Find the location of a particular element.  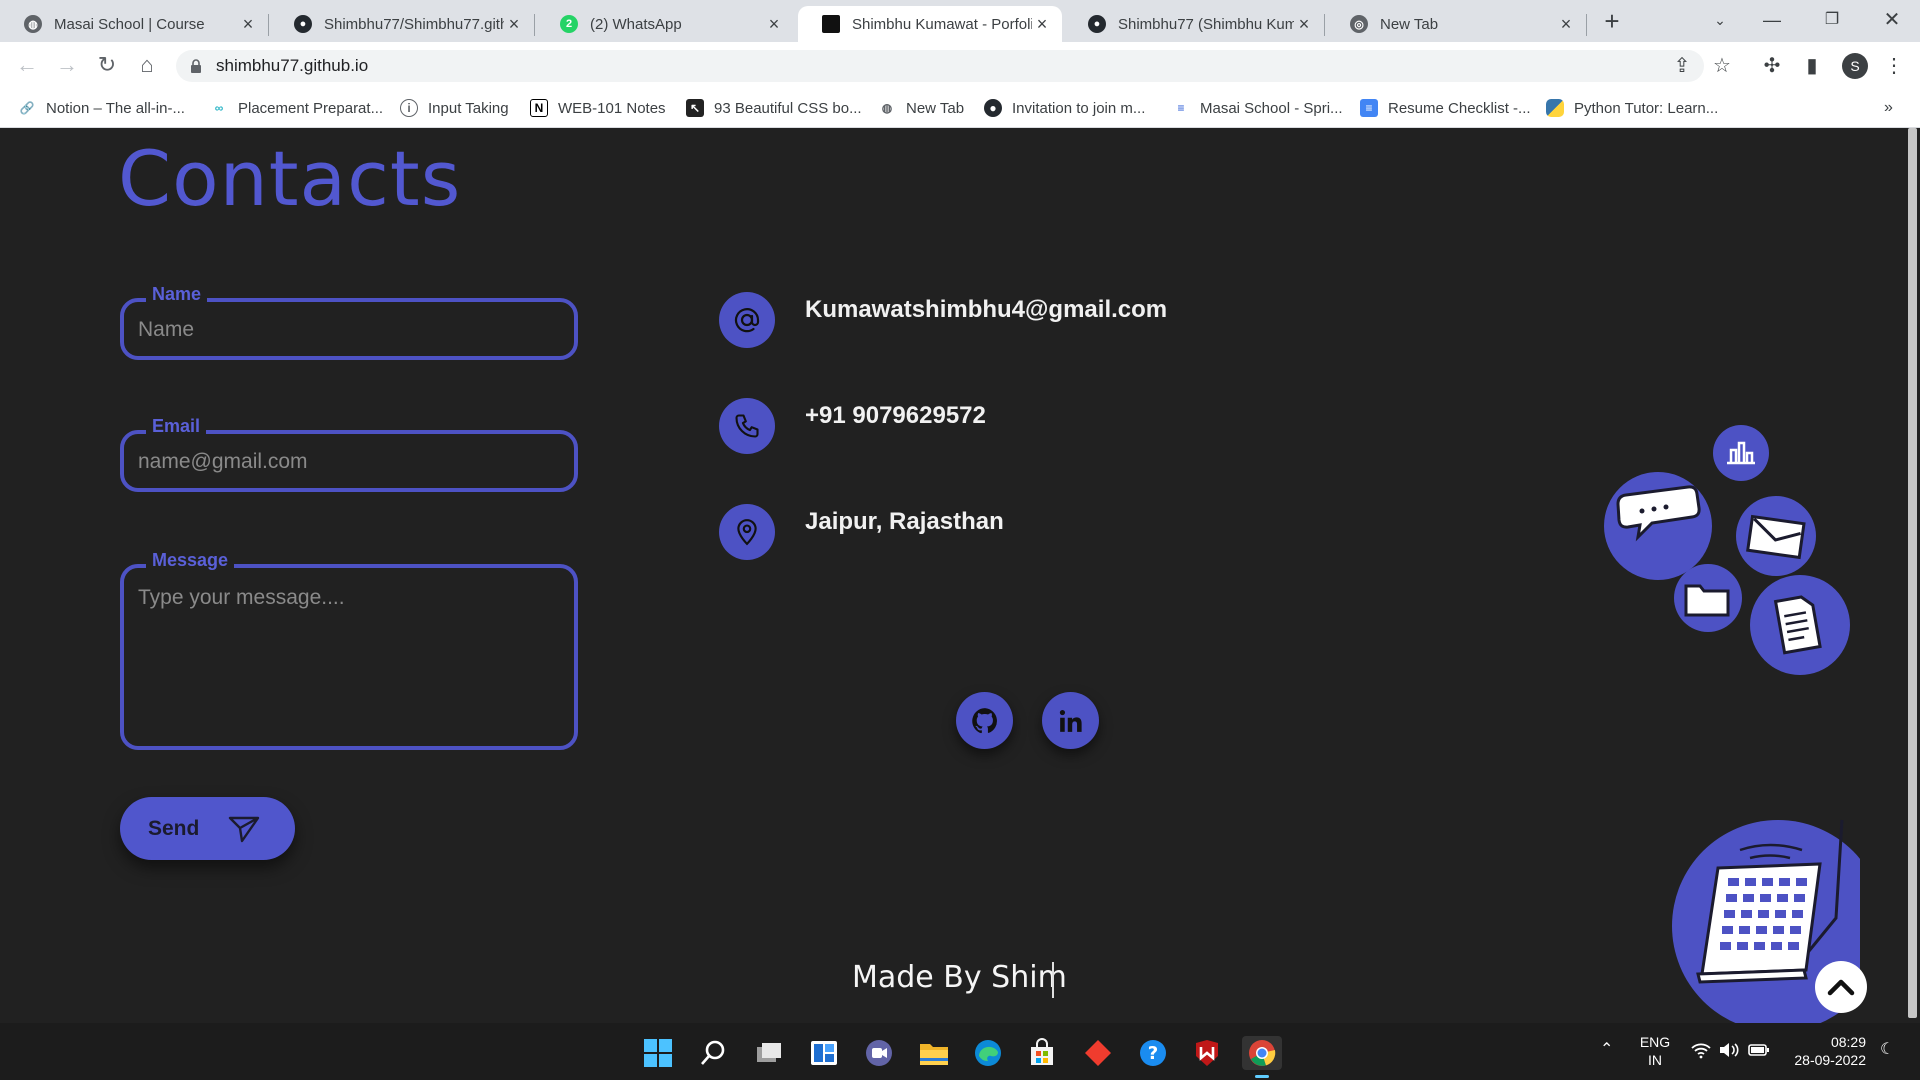

tab-github-repo: ● Shimbhu77/Shimbhu77.gith × is located at coordinates (402, 24).